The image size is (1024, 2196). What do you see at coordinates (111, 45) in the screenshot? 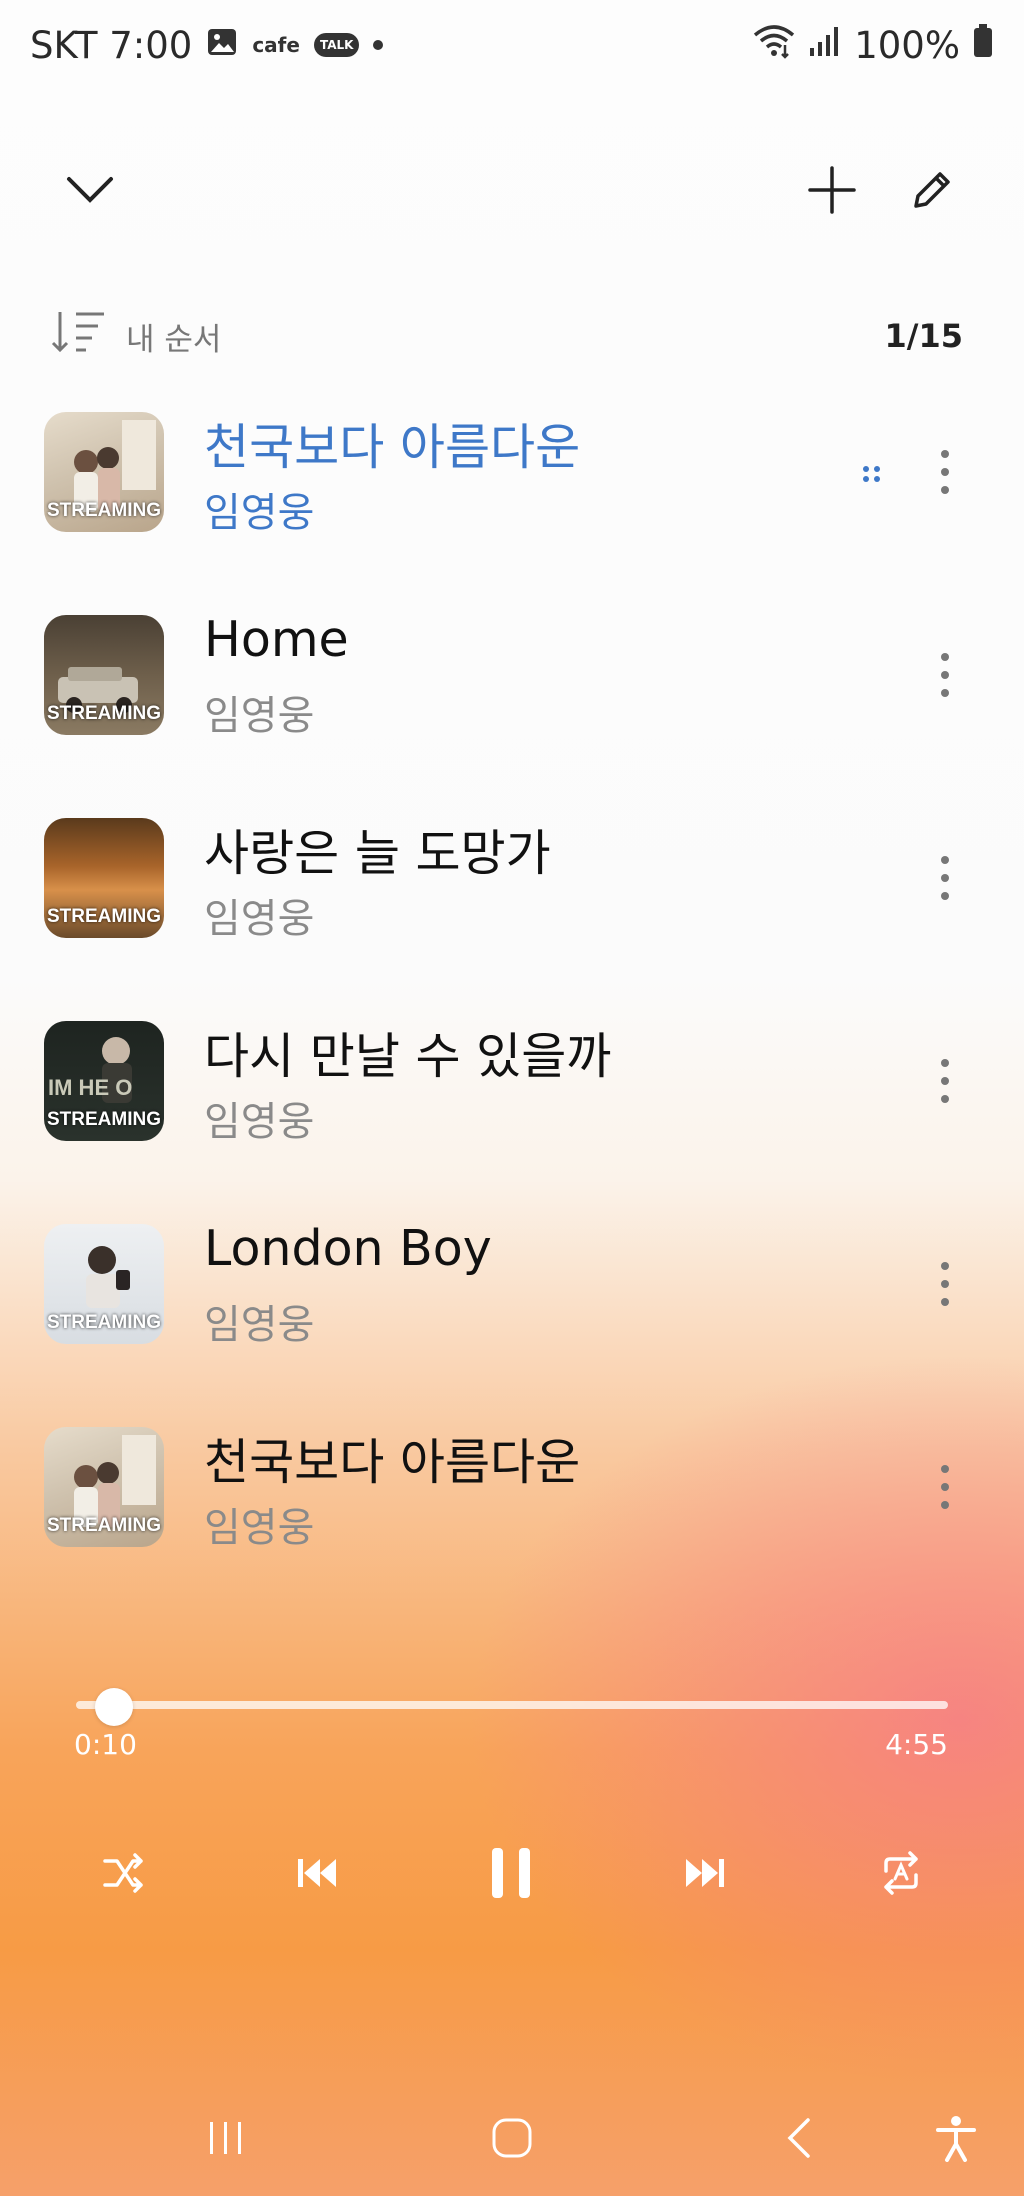
I see `carrier-time: SKT 7:00` at bounding box center [111, 45].